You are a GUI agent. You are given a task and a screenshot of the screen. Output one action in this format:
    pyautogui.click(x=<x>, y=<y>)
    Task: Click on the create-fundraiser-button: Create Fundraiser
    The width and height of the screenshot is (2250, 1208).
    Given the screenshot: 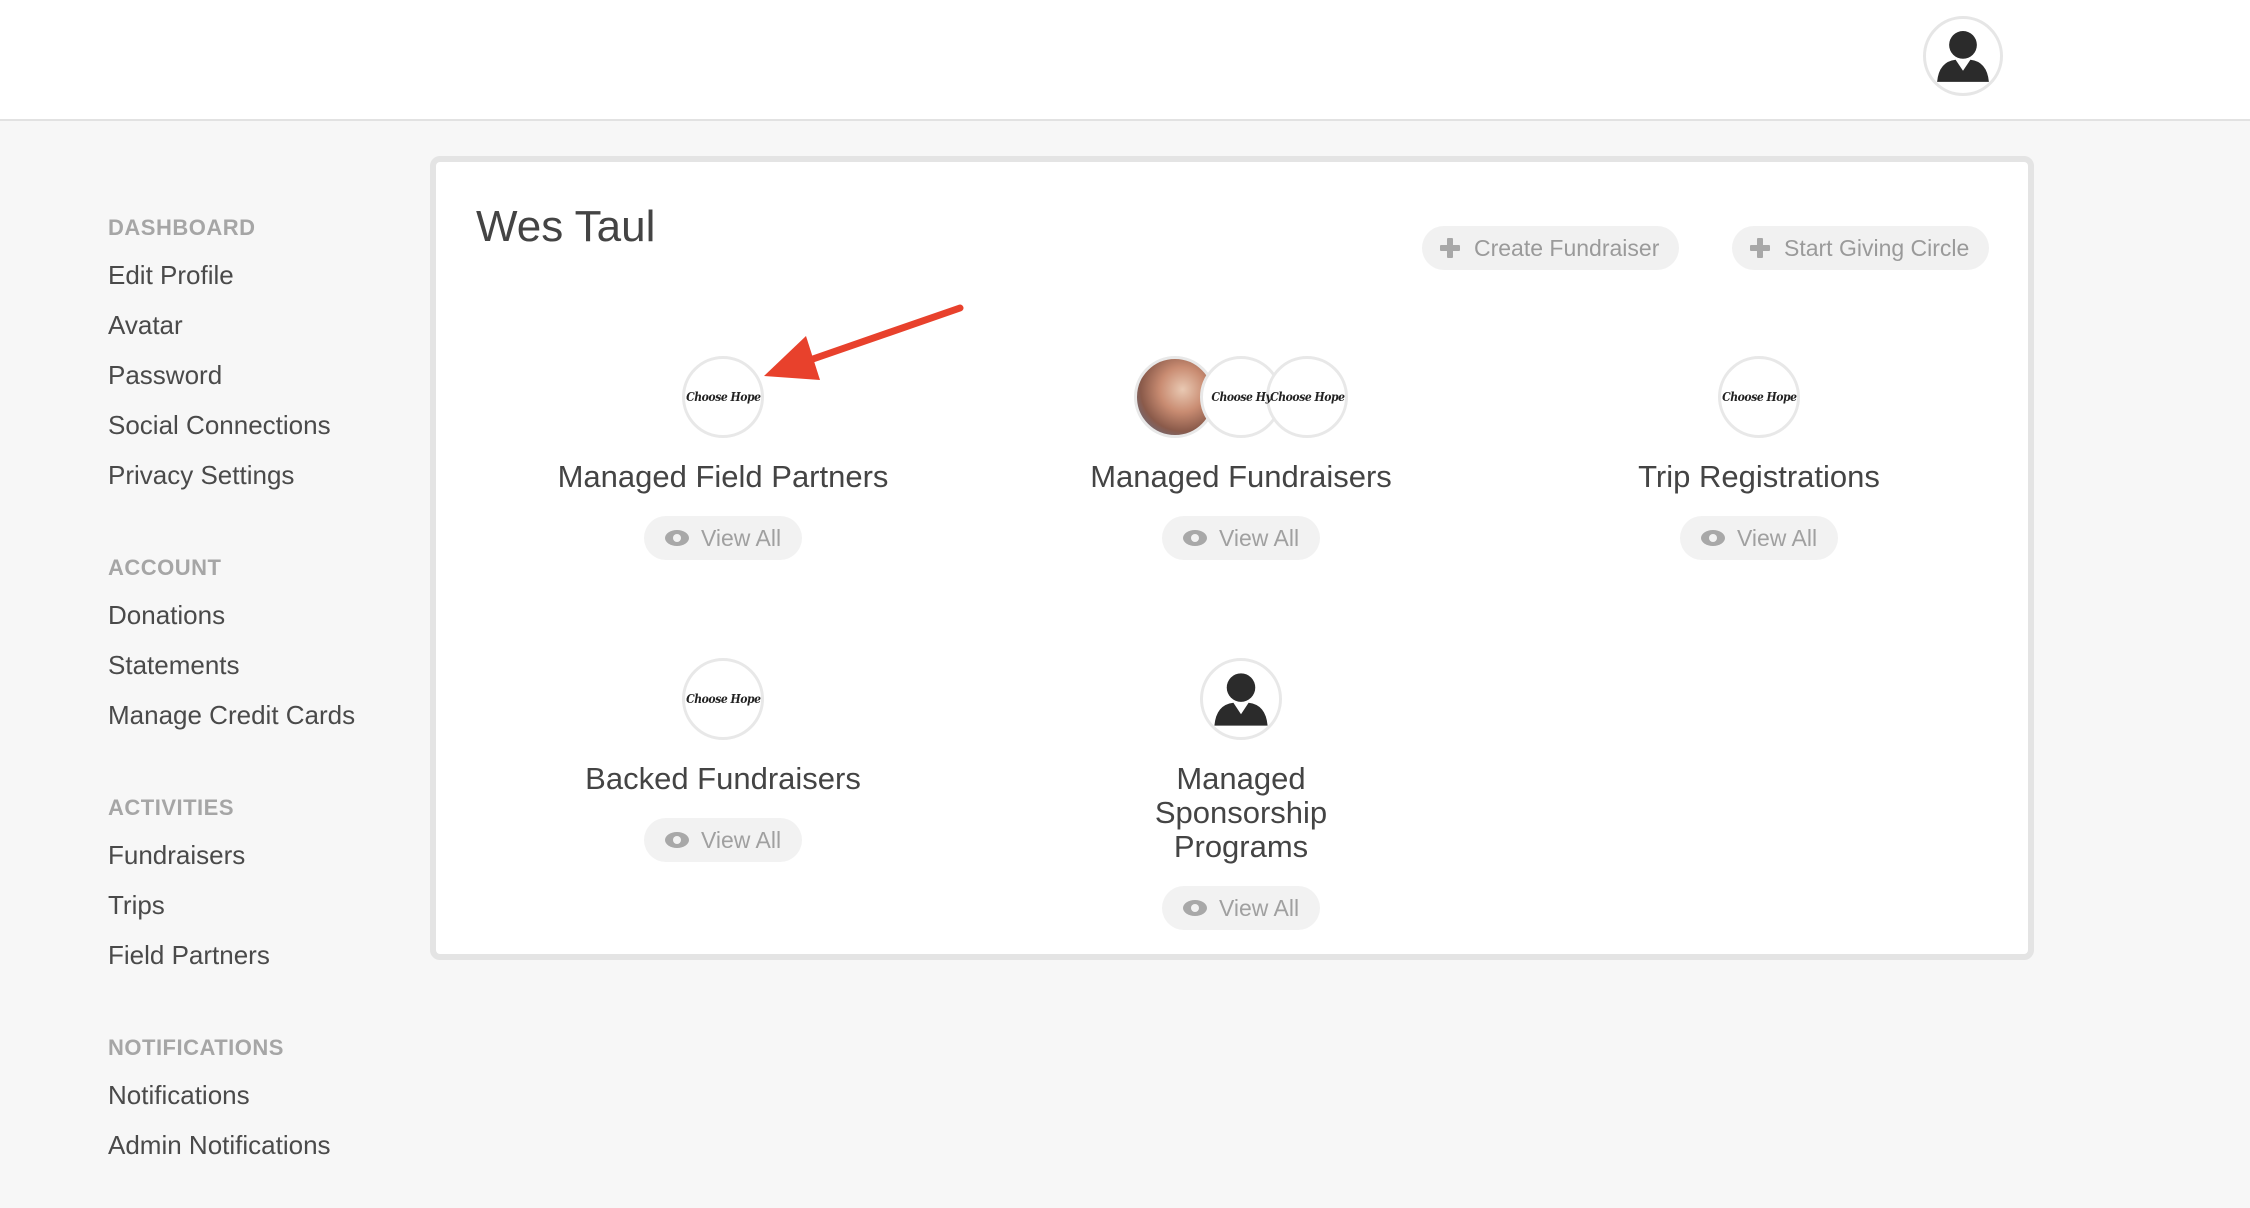 What is the action you would take?
    pyautogui.click(x=1551, y=248)
    